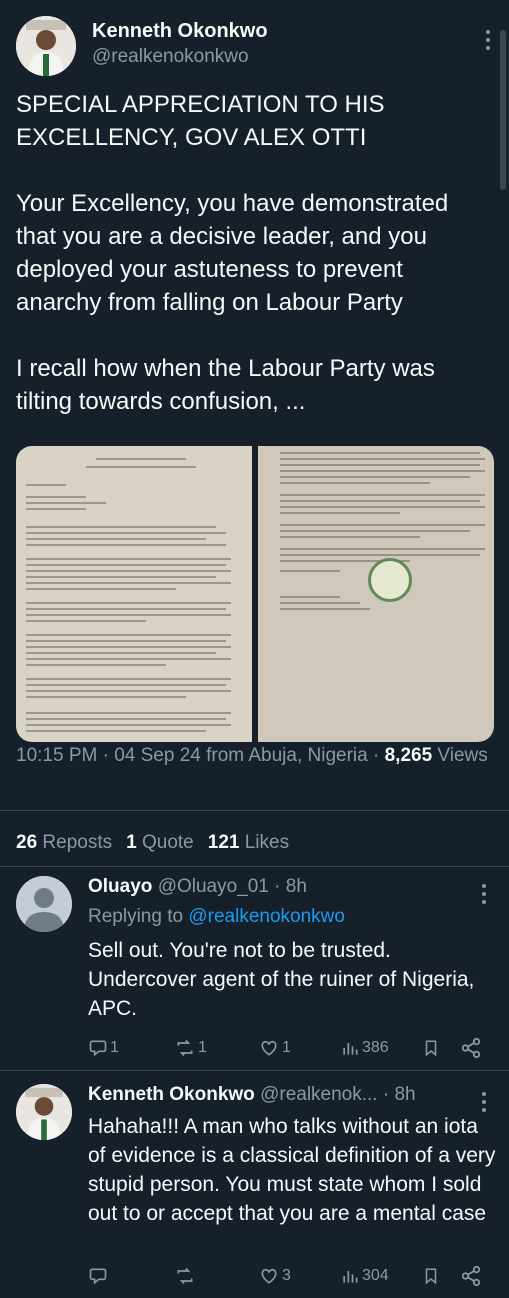 This screenshot has height=1298, width=509. I want to click on views-label: Views, so click(462, 755).